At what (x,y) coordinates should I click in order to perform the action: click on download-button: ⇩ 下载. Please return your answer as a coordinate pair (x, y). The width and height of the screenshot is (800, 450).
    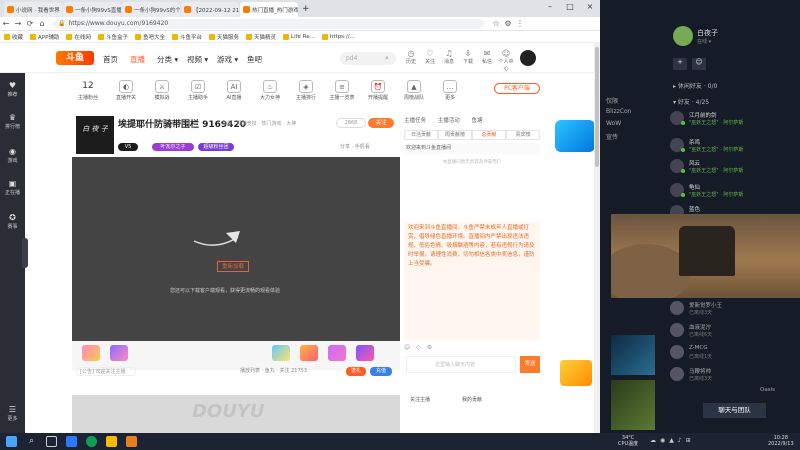
    Looking at the image, I should click on (468, 57).